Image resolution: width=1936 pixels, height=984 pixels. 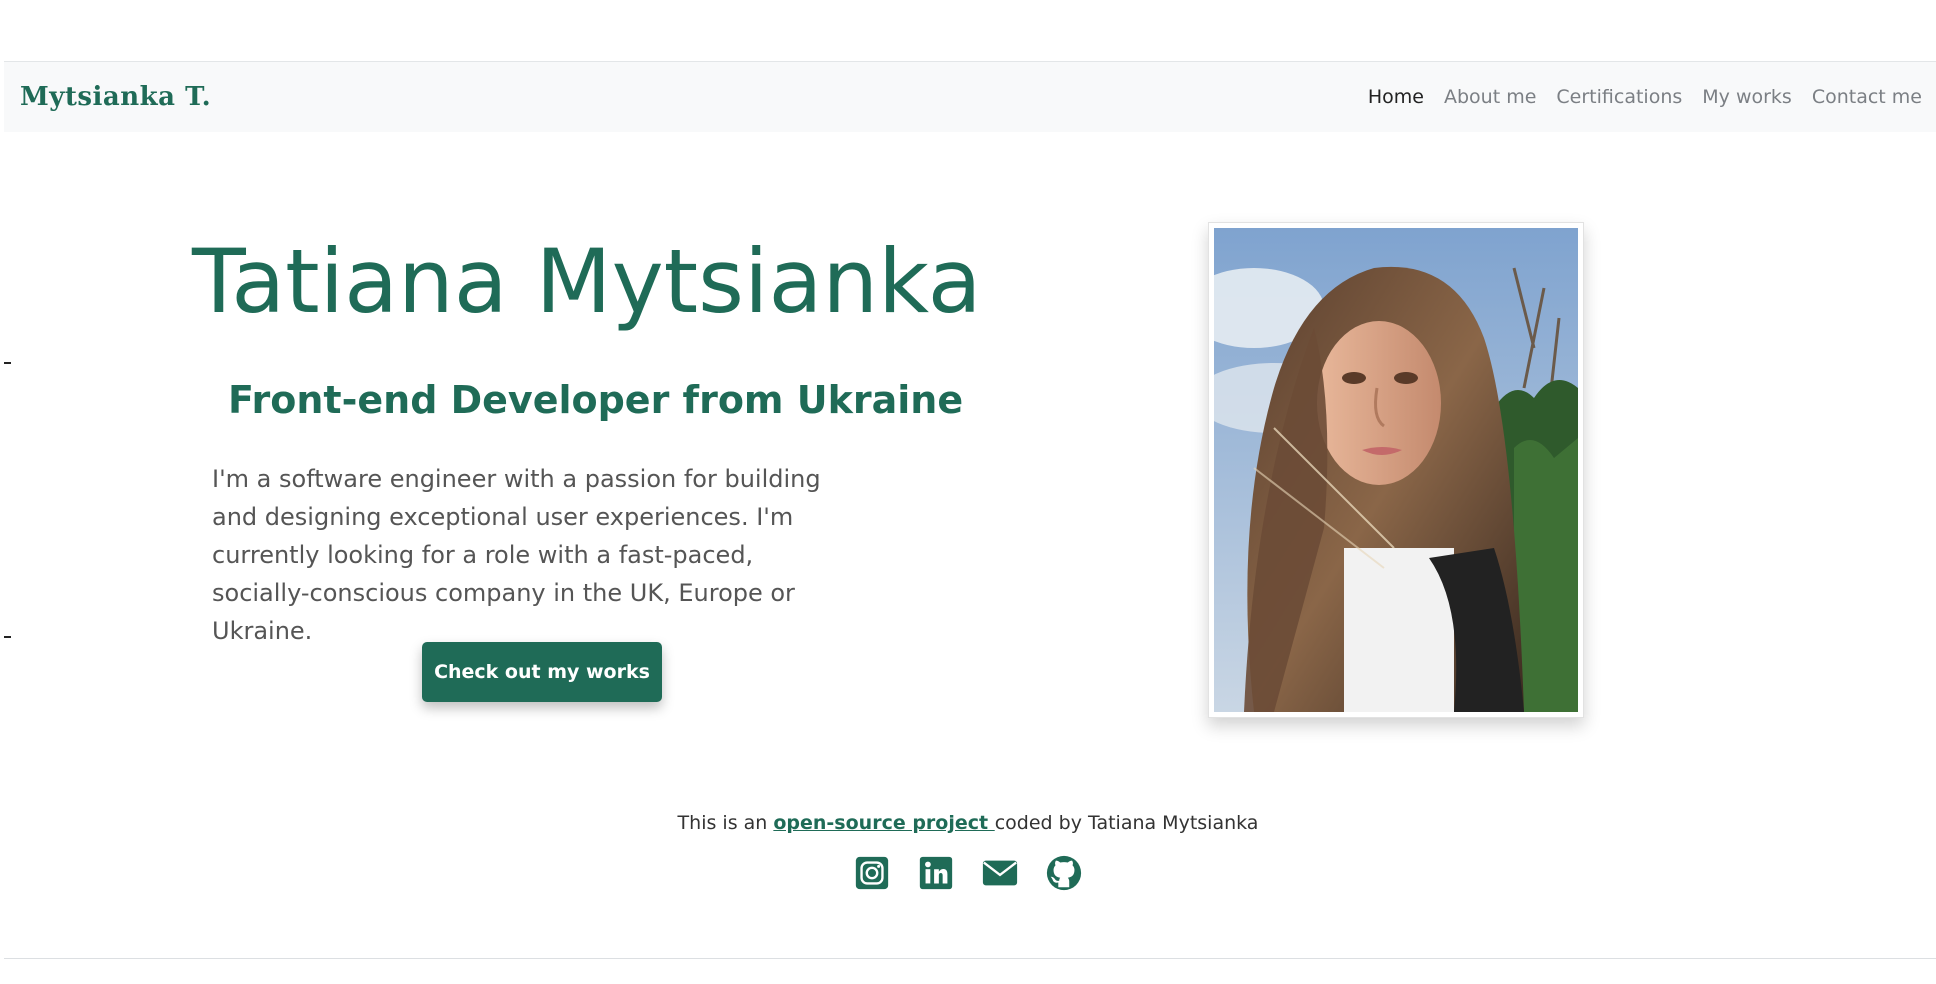 I want to click on github-icon, so click(x=1064, y=873).